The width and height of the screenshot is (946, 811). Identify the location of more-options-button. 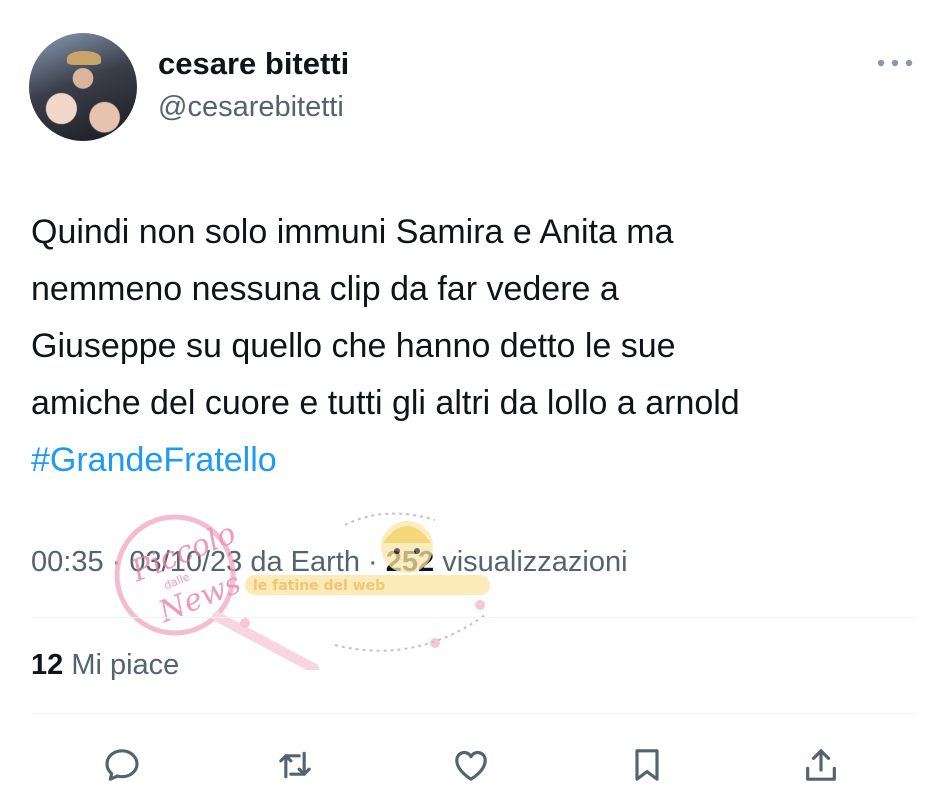
(895, 63).